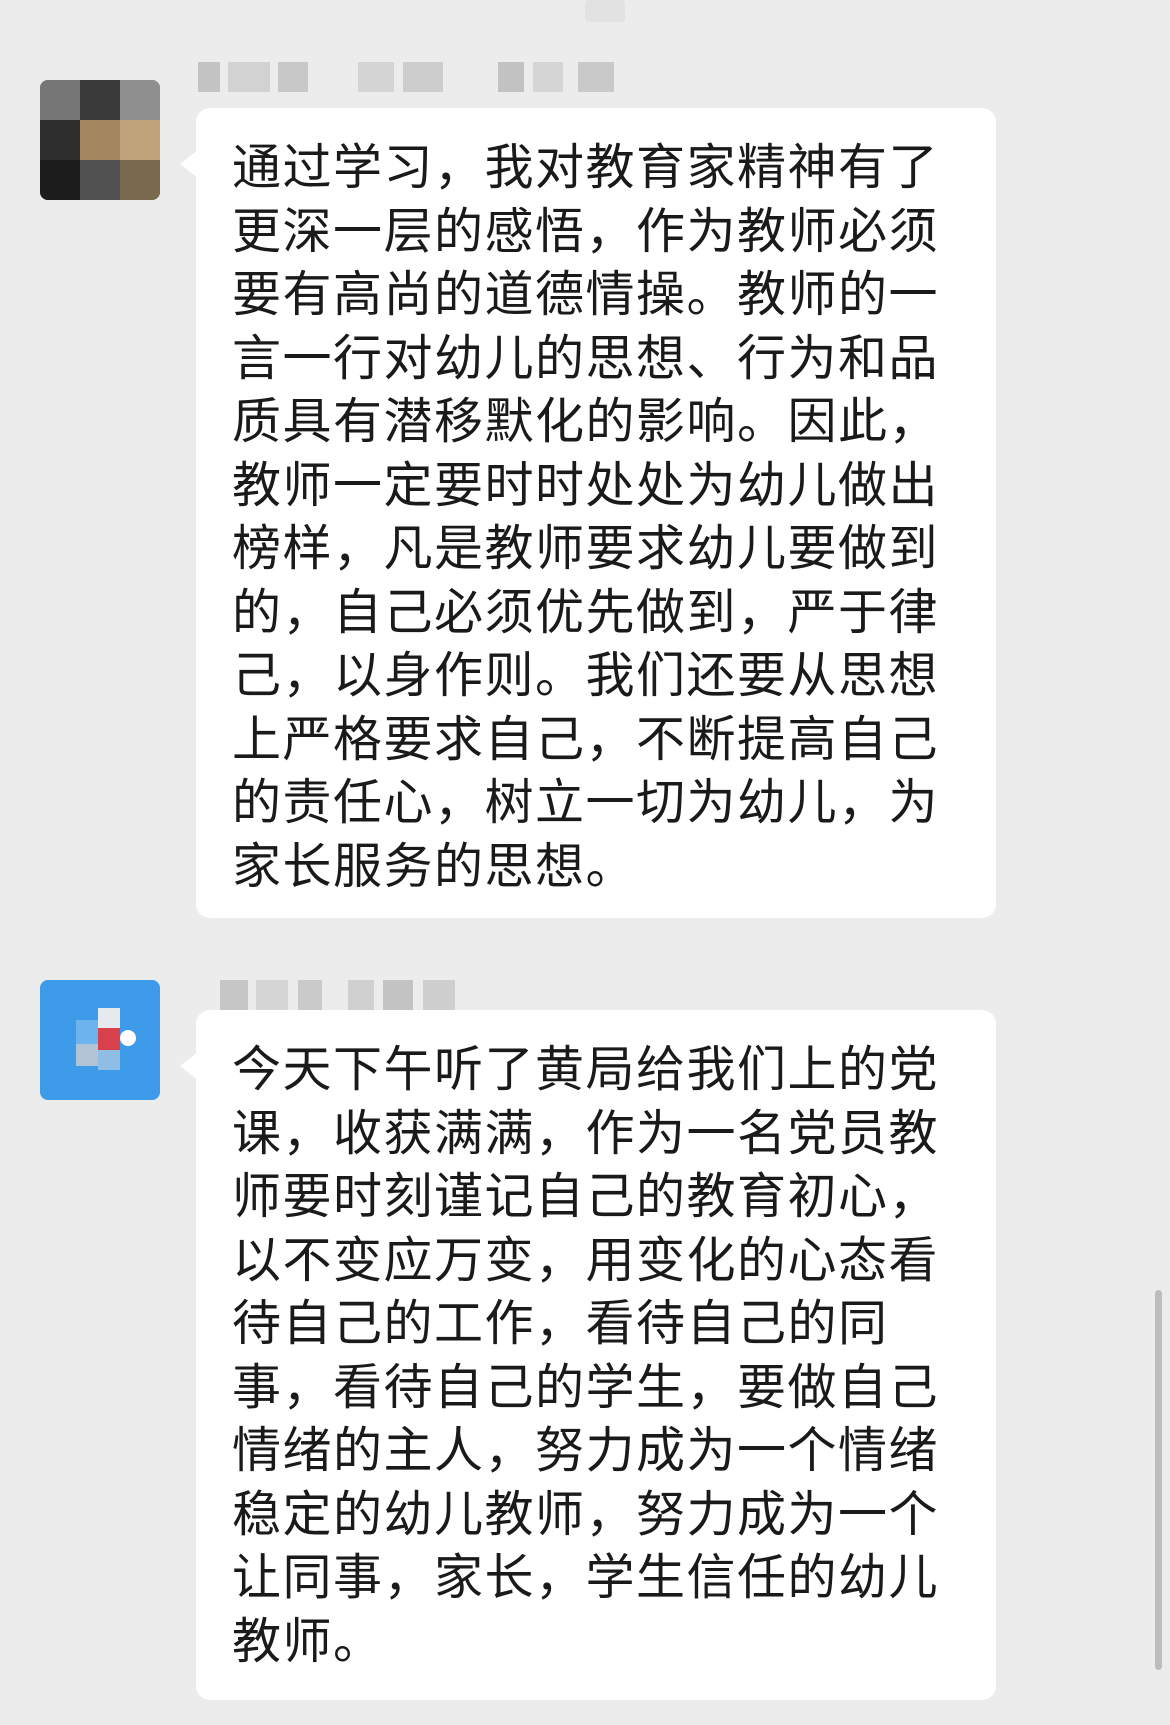 The image size is (1170, 1725). What do you see at coordinates (605, 11) in the screenshot?
I see `blurred-timestamp` at bounding box center [605, 11].